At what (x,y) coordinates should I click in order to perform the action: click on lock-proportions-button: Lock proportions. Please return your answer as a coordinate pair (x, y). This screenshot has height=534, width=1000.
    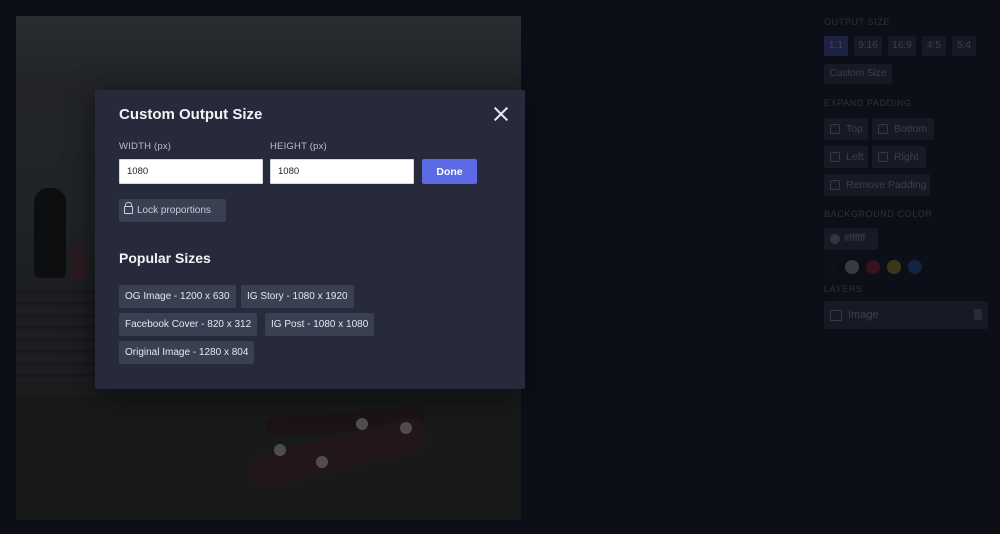
    Looking at the image, I should click on (172, 210).